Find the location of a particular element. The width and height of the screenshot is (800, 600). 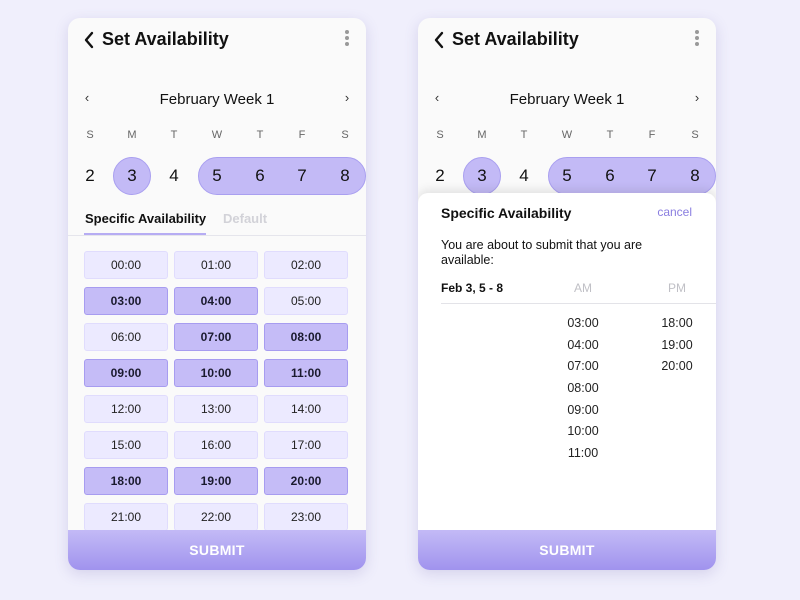

am-times-list: 03:00 04:00 07:00 08:00 09:00 10:00 11:00 is located at coordinates (583, 389).